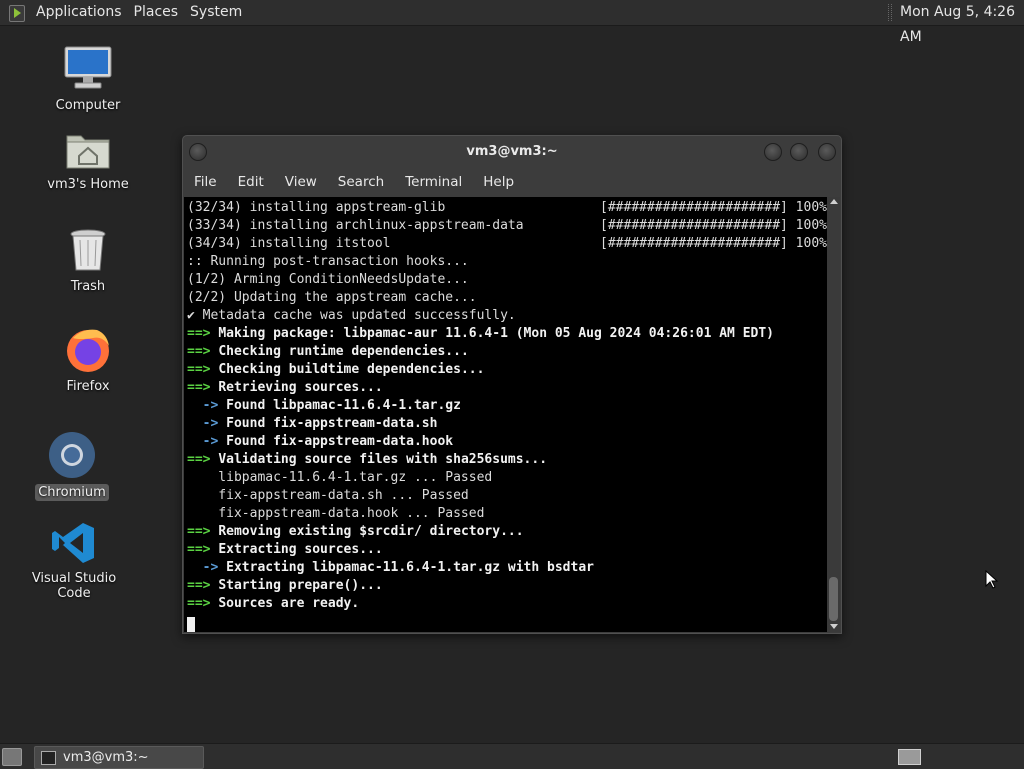 The height and width of the screenshot is (769, 1024). What do you see at coordinates (361, 182) in the screenshot?
I see `menu-search: Search` at bounding box center [361, 182].